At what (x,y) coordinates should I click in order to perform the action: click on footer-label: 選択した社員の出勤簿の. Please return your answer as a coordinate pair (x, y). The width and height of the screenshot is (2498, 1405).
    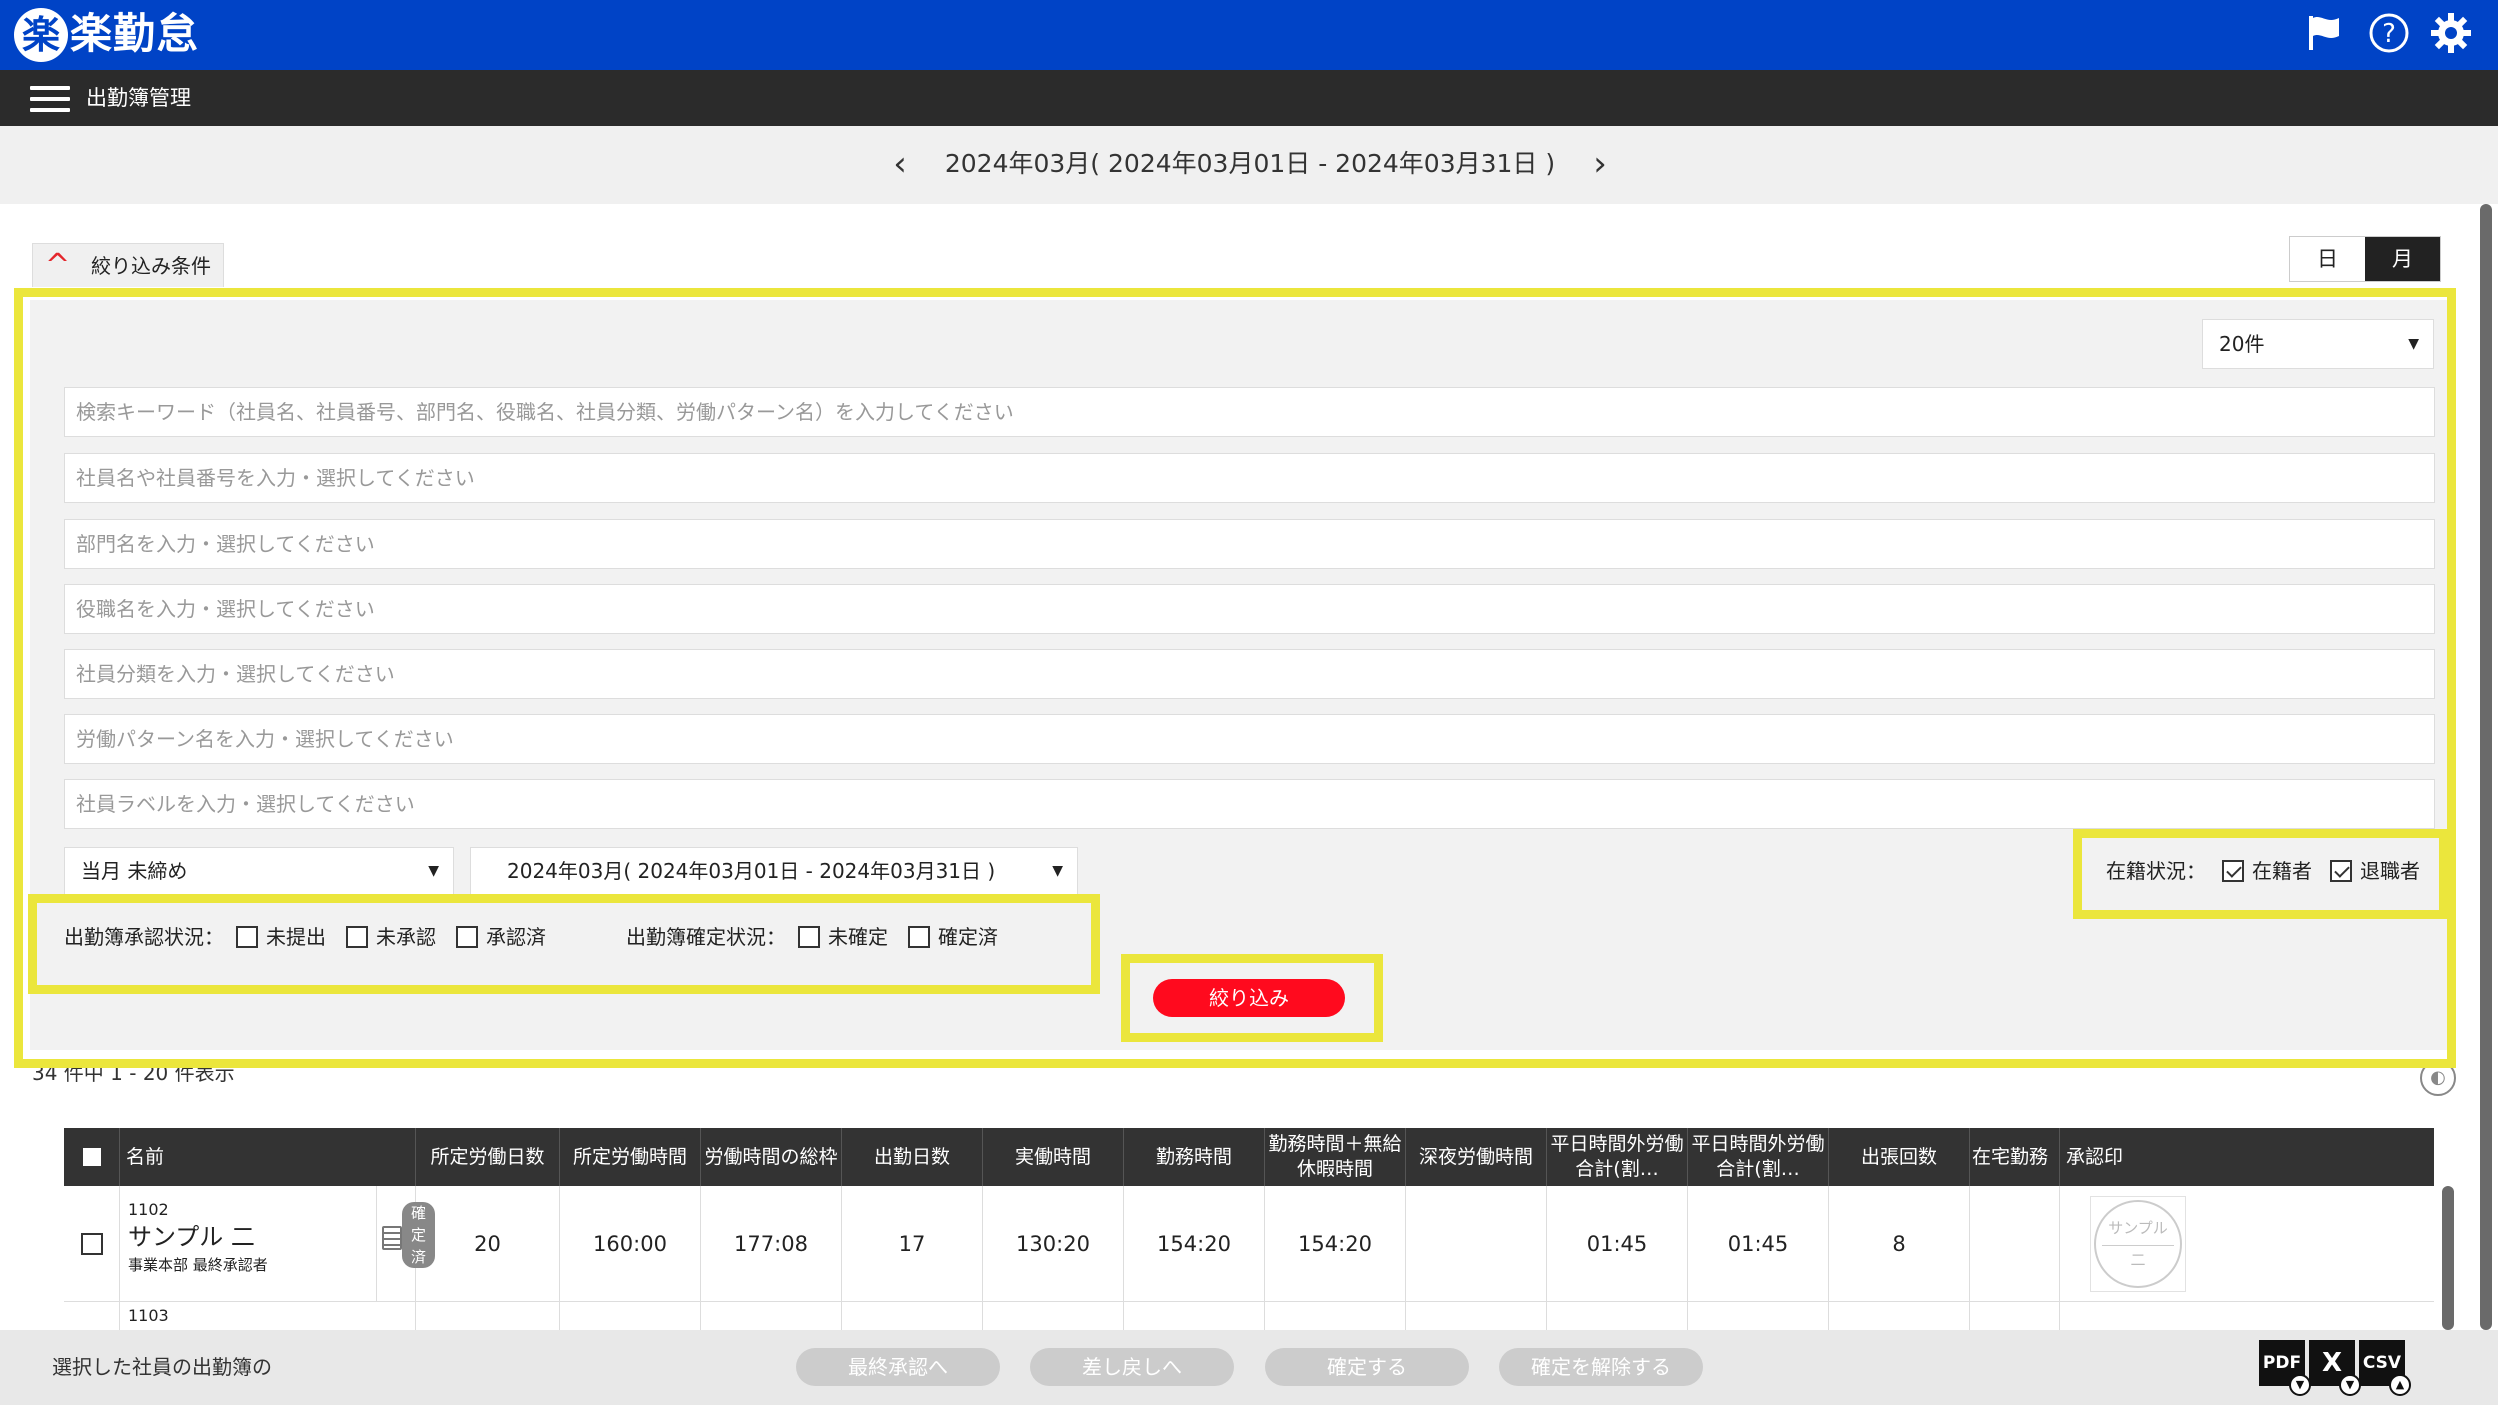
    Looking at the image, I should click on (162, 1367).